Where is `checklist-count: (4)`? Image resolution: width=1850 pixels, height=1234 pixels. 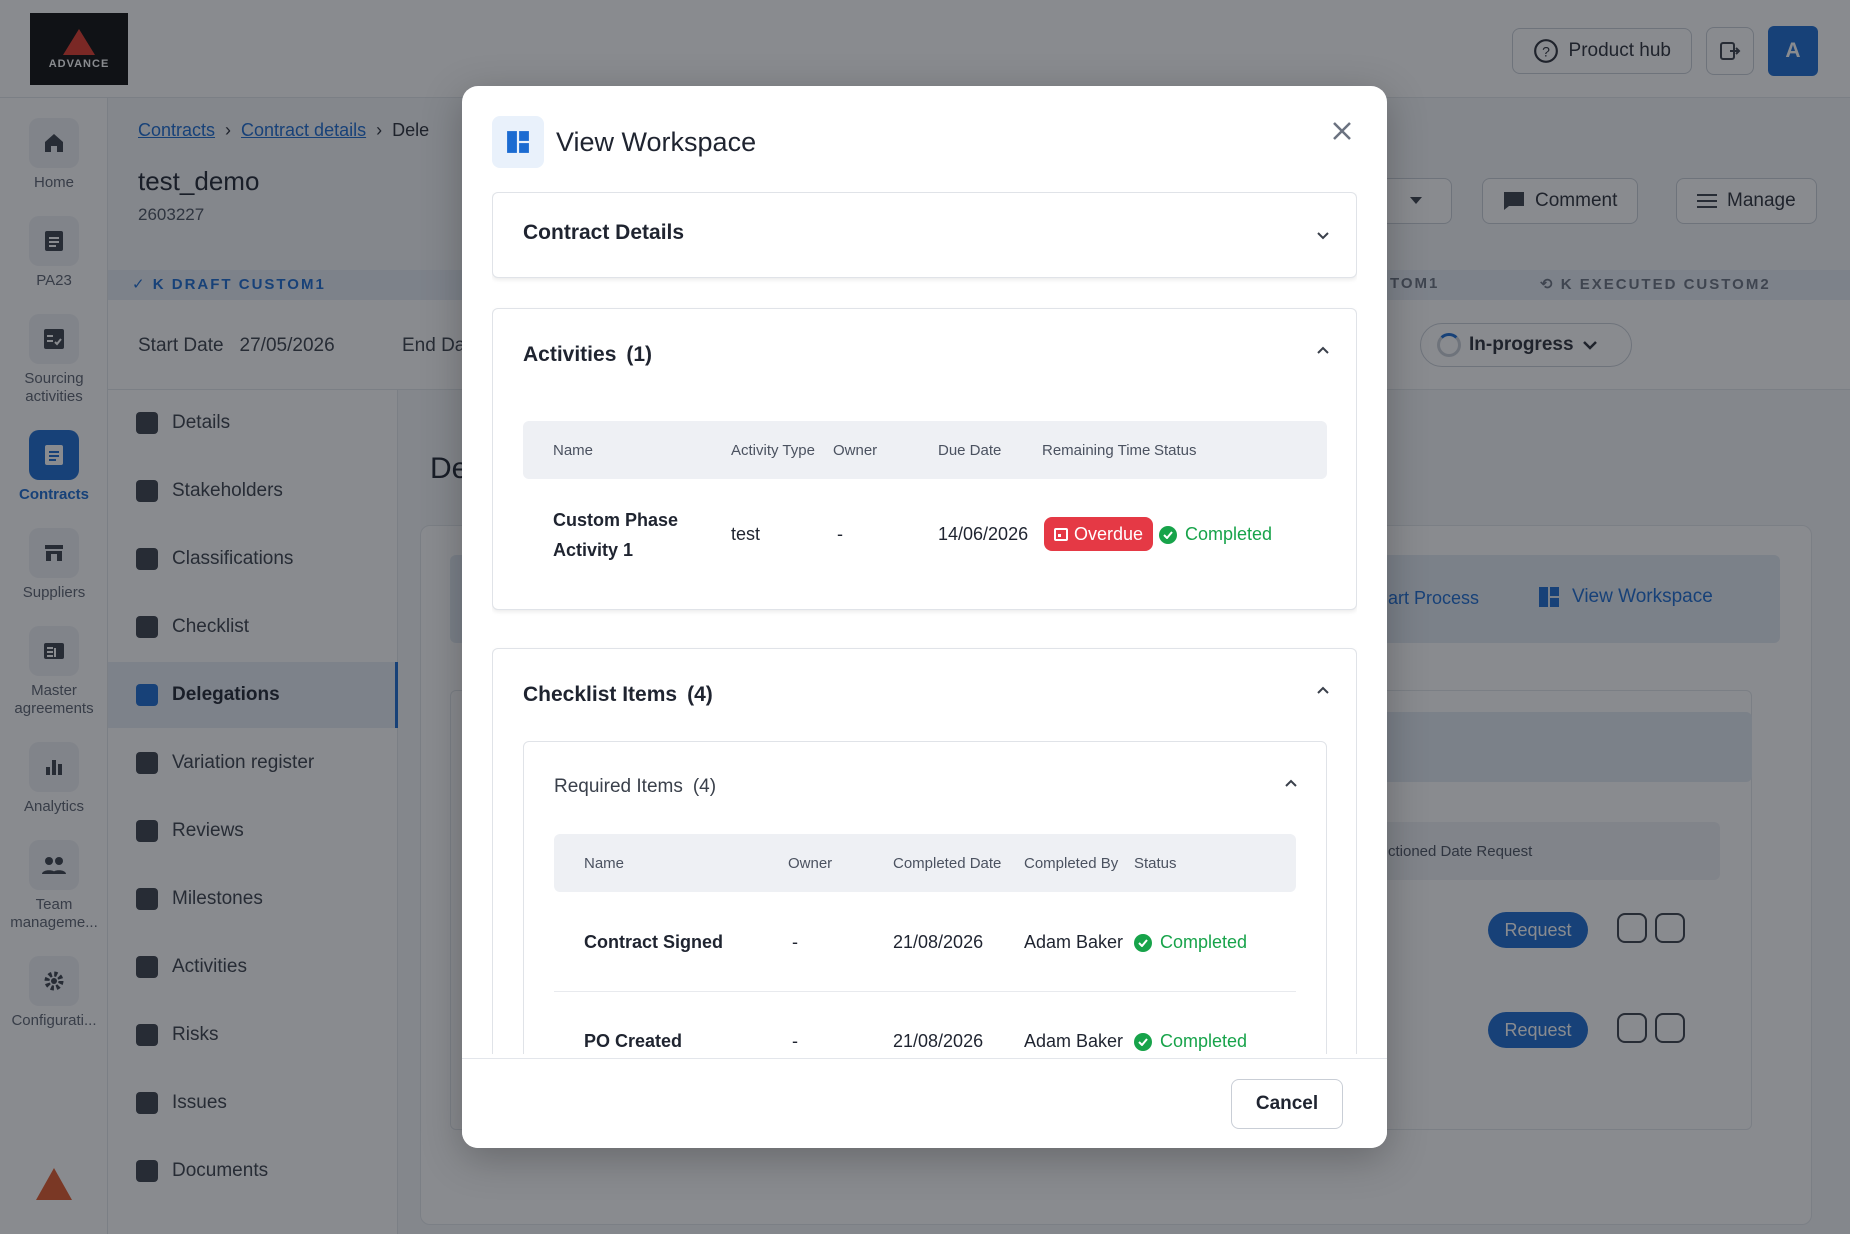 checklist-count: (4) is located at coordinates (700, 694).